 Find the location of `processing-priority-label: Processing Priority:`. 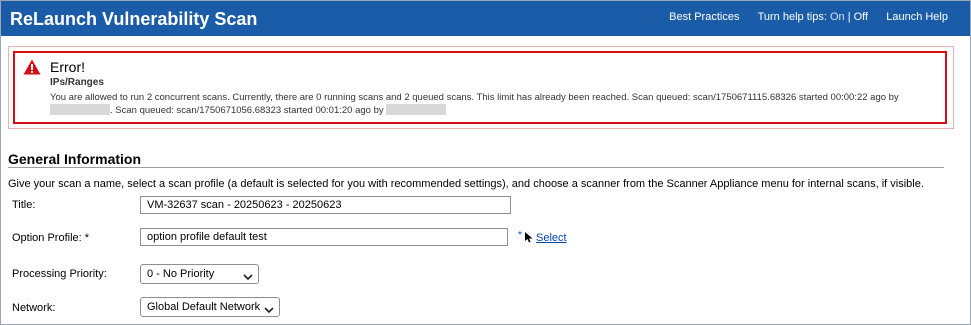

processing-priority-label: Processing Priority: is located at coordinates (59, 274).